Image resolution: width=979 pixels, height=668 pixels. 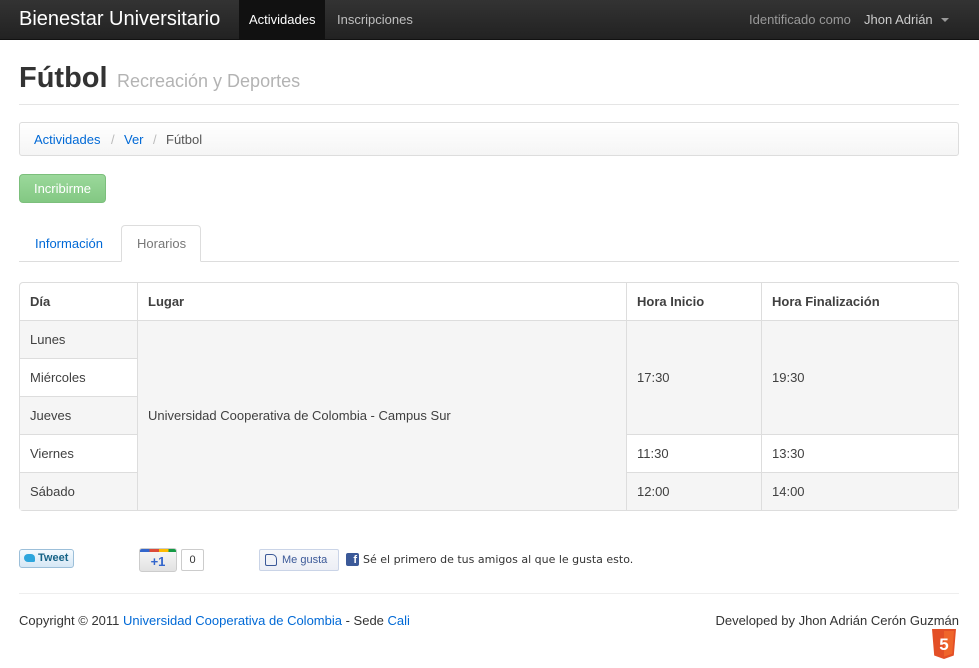 I want to click on city-link: Cali, so click(x=399, y=620).